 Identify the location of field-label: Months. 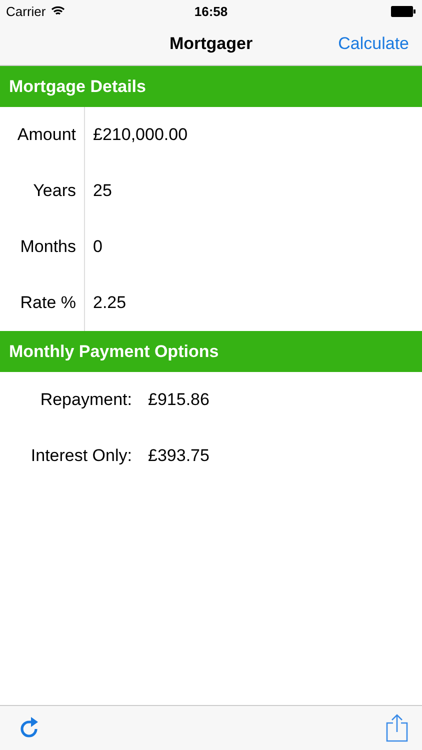
(42, 247).